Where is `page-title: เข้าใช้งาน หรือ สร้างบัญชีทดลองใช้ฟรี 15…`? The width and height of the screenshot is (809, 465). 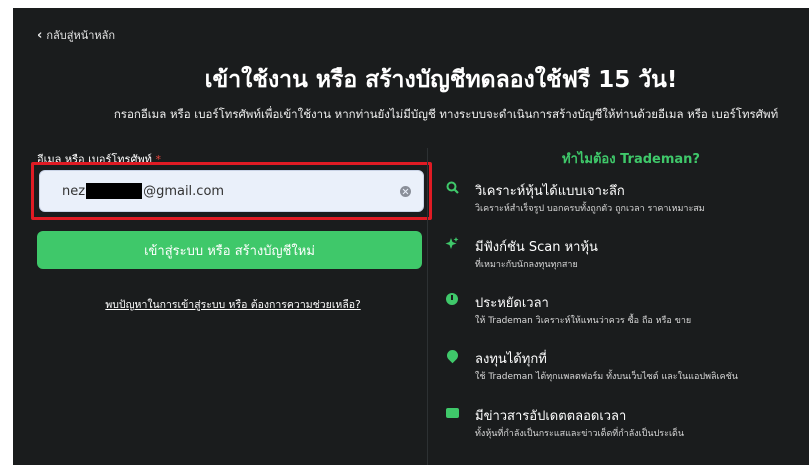 page-title: เข้าใช้งาน หรือ สร้างบัญชีทดลองใช้ฟรี 15… is located at coordinates (441, 80).